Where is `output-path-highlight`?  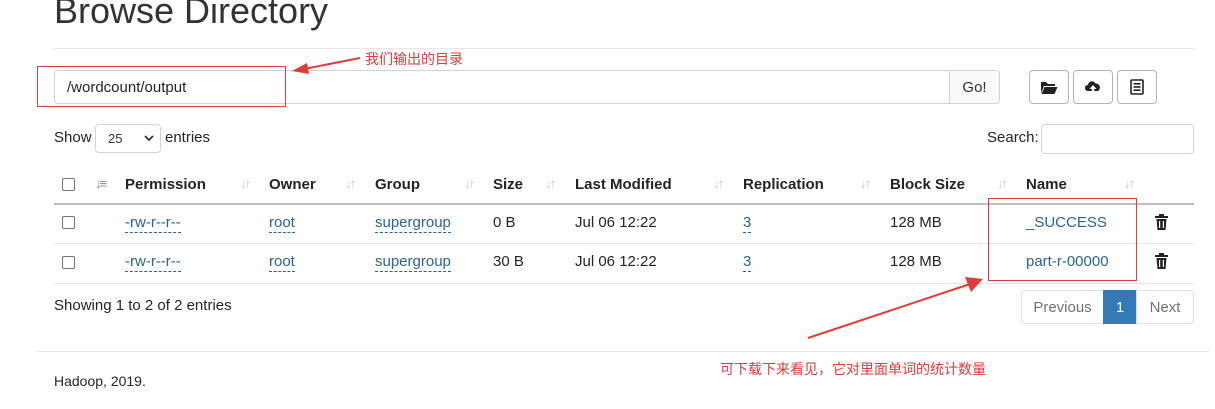 output-path-highlight is located at coordinates (161, 86).